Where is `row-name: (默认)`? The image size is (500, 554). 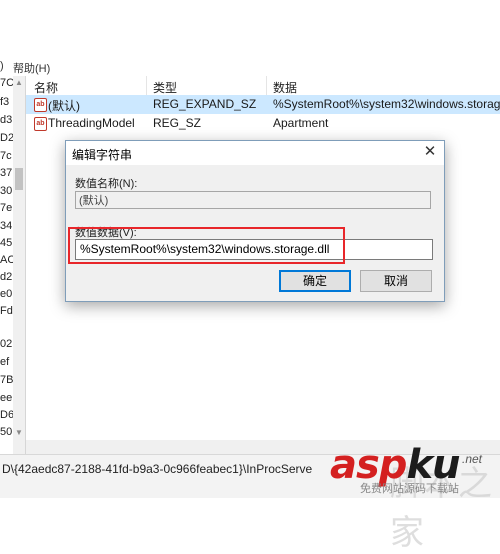
row-name: (默认) is located at coordinates (64, 106).